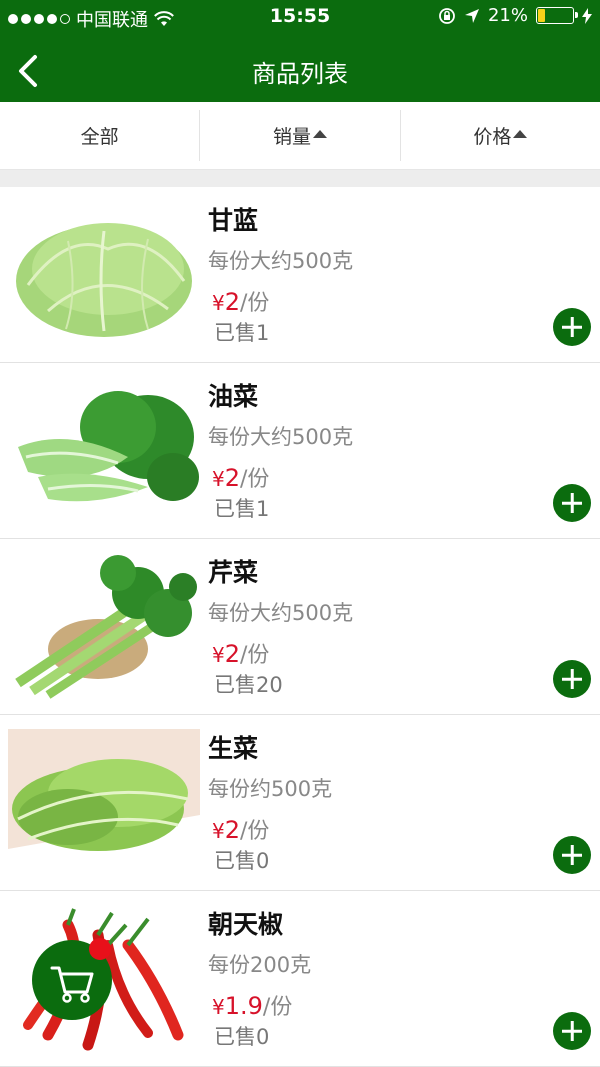 This screenshot has height=1067, width=600. I want to click on product-price: ¥1.9/份, so click(252, 1006).